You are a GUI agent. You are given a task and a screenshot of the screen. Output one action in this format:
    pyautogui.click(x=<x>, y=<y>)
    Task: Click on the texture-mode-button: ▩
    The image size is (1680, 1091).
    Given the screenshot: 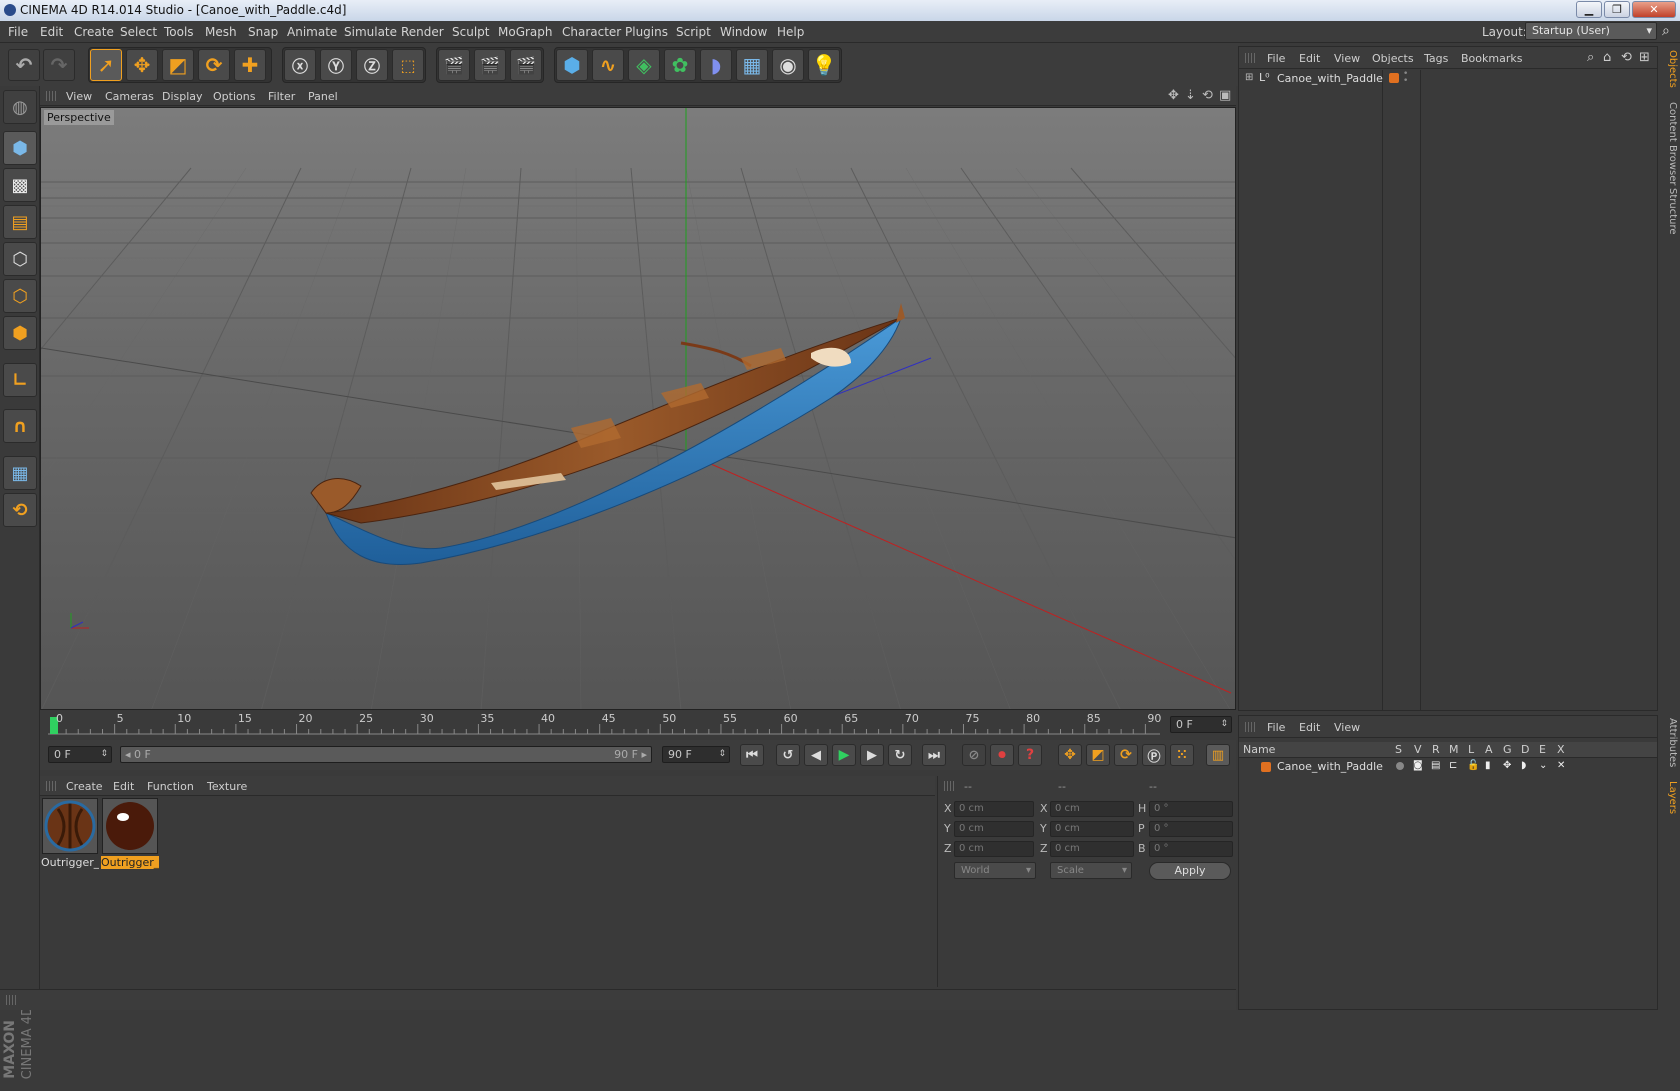 What is the action you would take?
    pyautogui.click(x=20, y=185)
    